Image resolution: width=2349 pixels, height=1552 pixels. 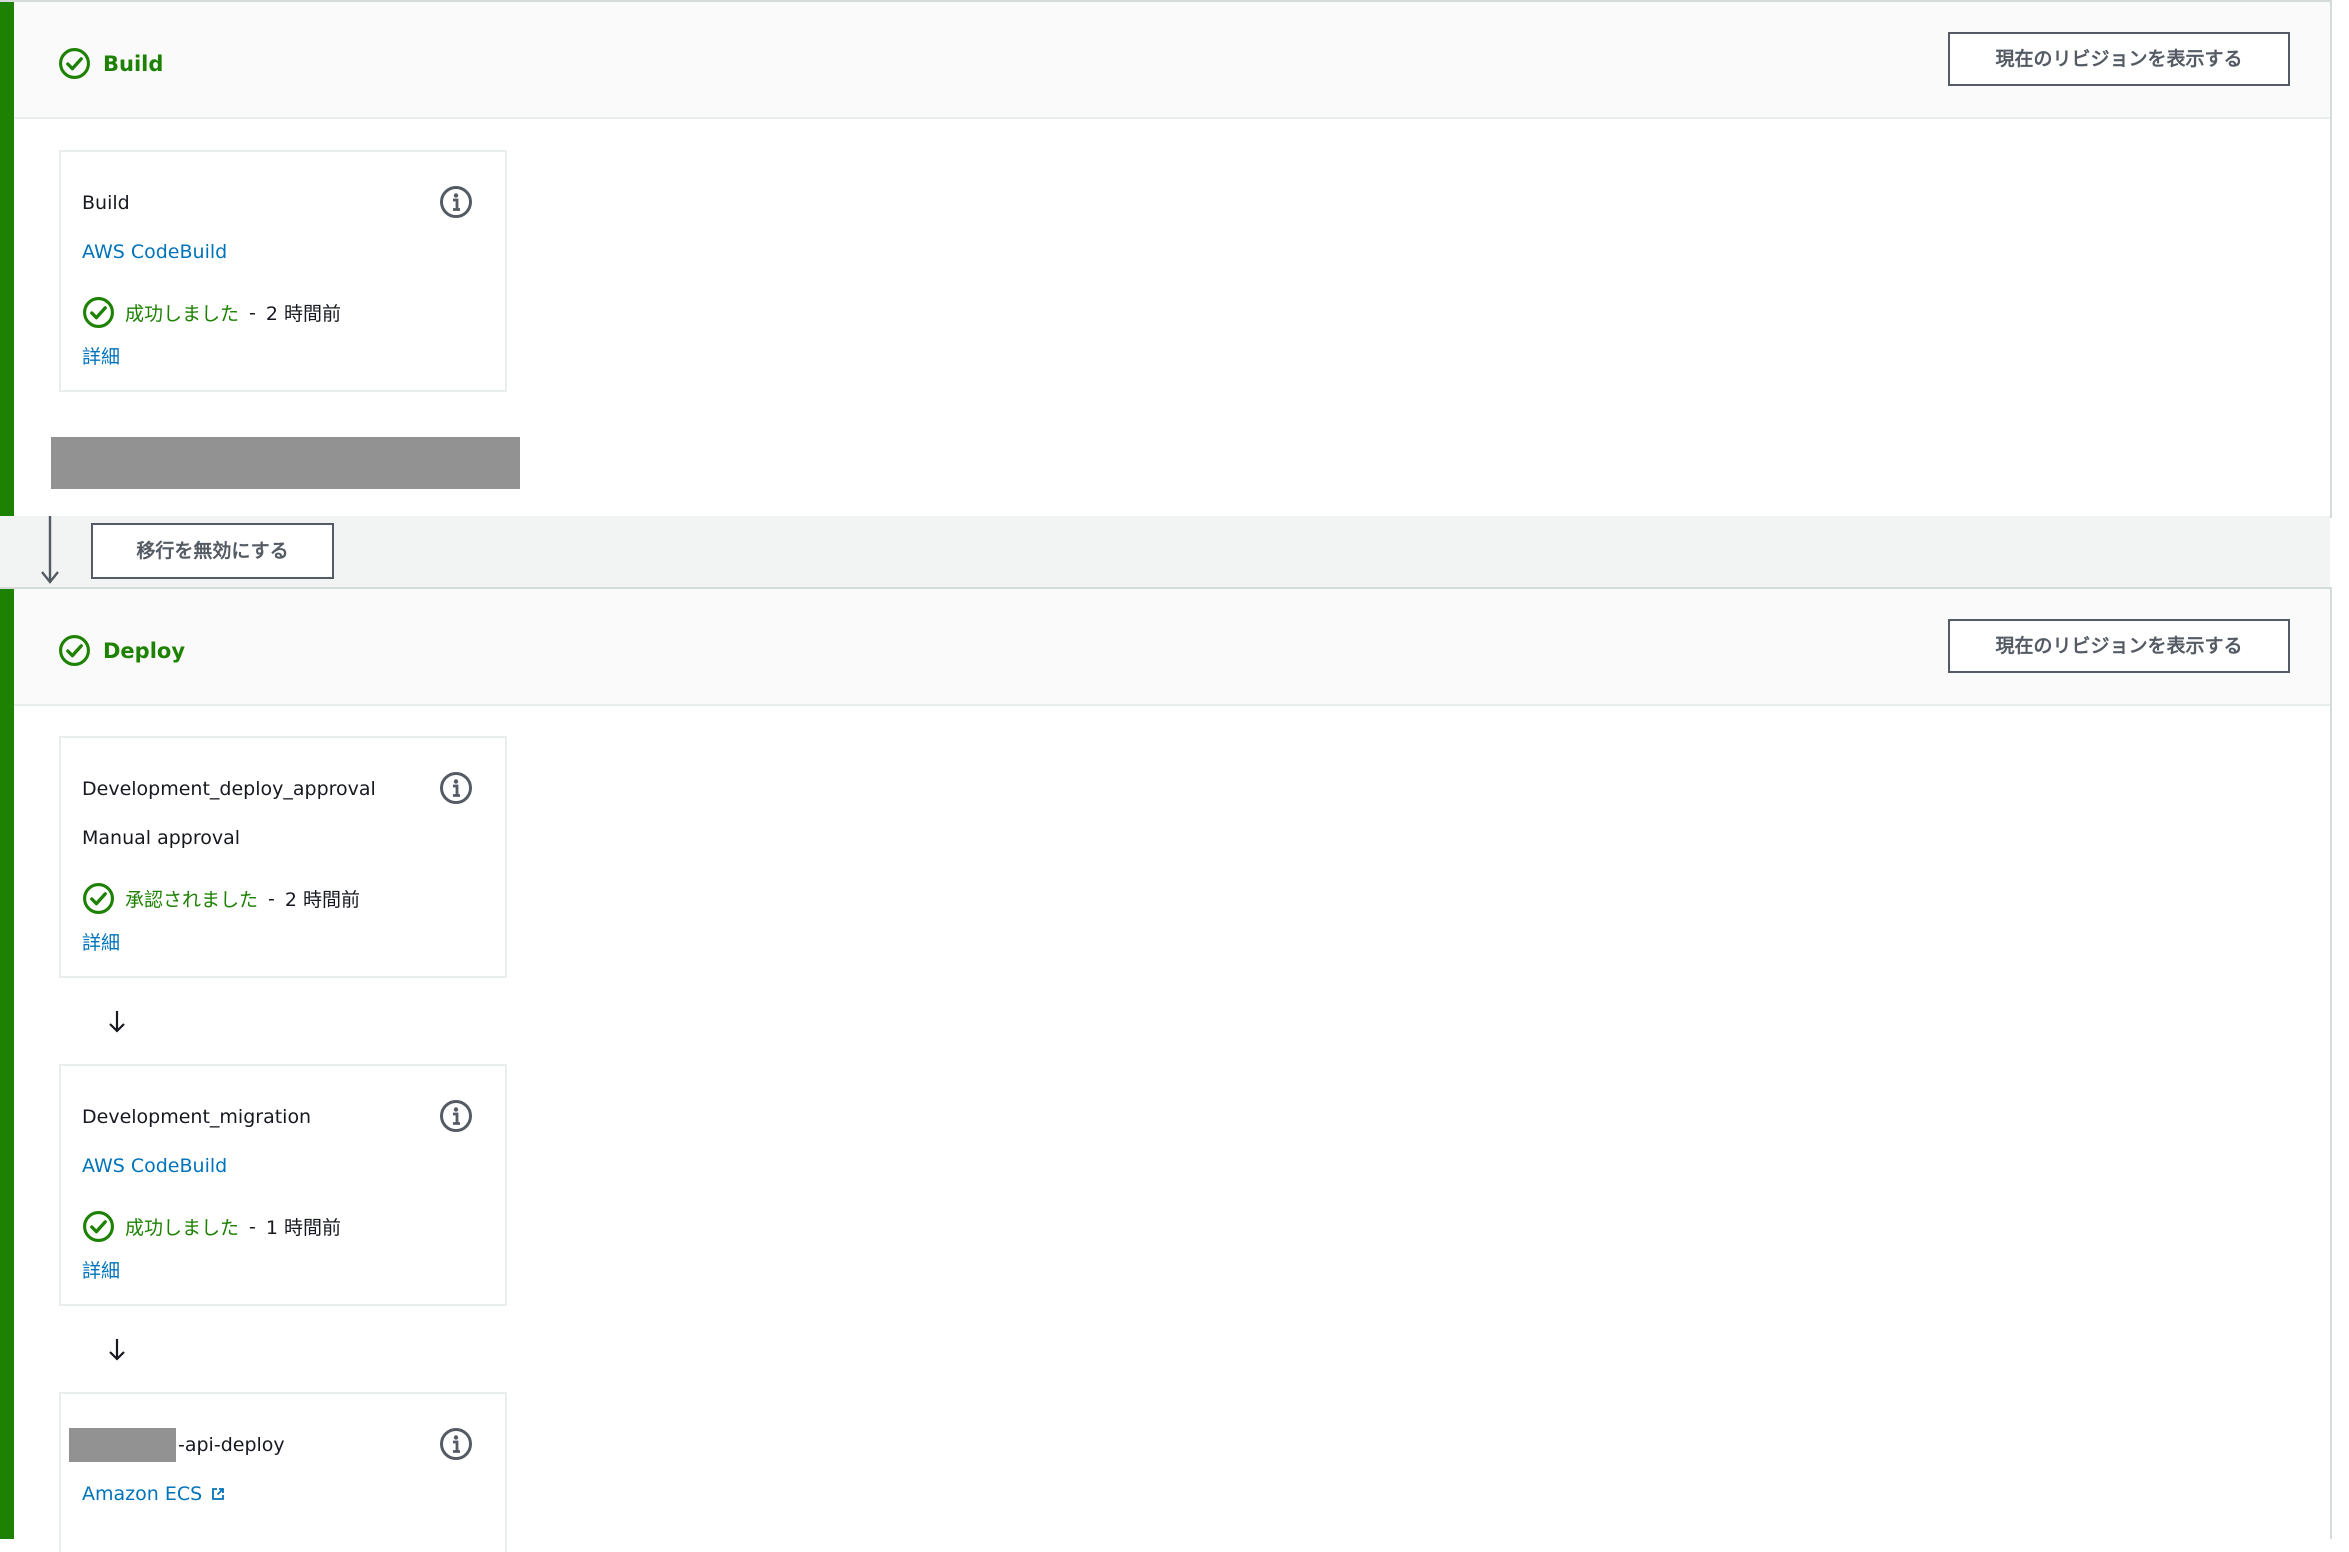 I want to click on action-status: 成功しました - 1 時間前, so click(x=211, y=1226).